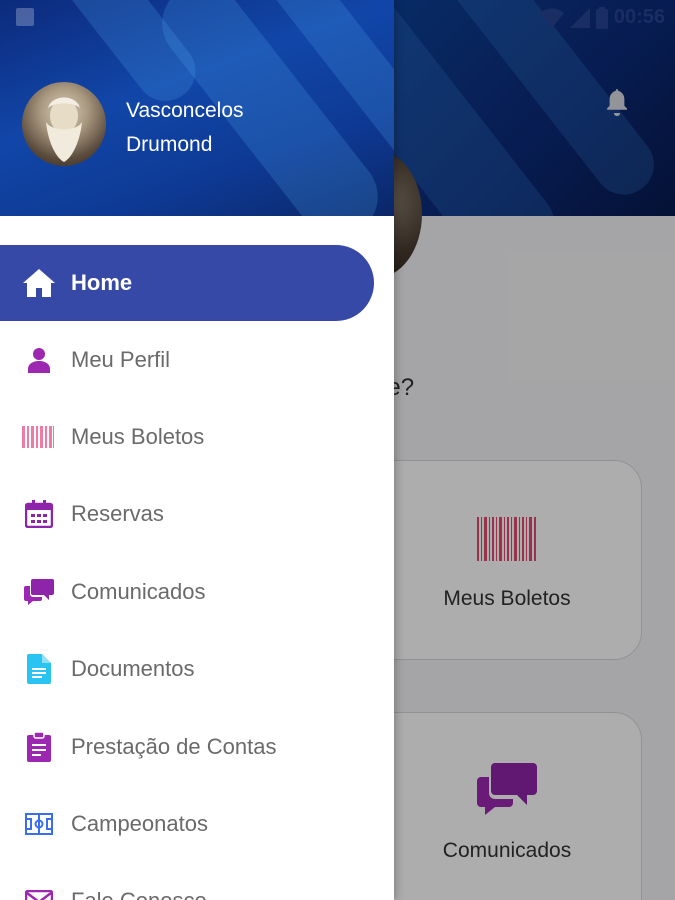 This screenshot has width=675, height=900. Describe the element at coordinates (138, 437) in the screenshot. I see `menu-item-label: Meus Boletos` at that location.